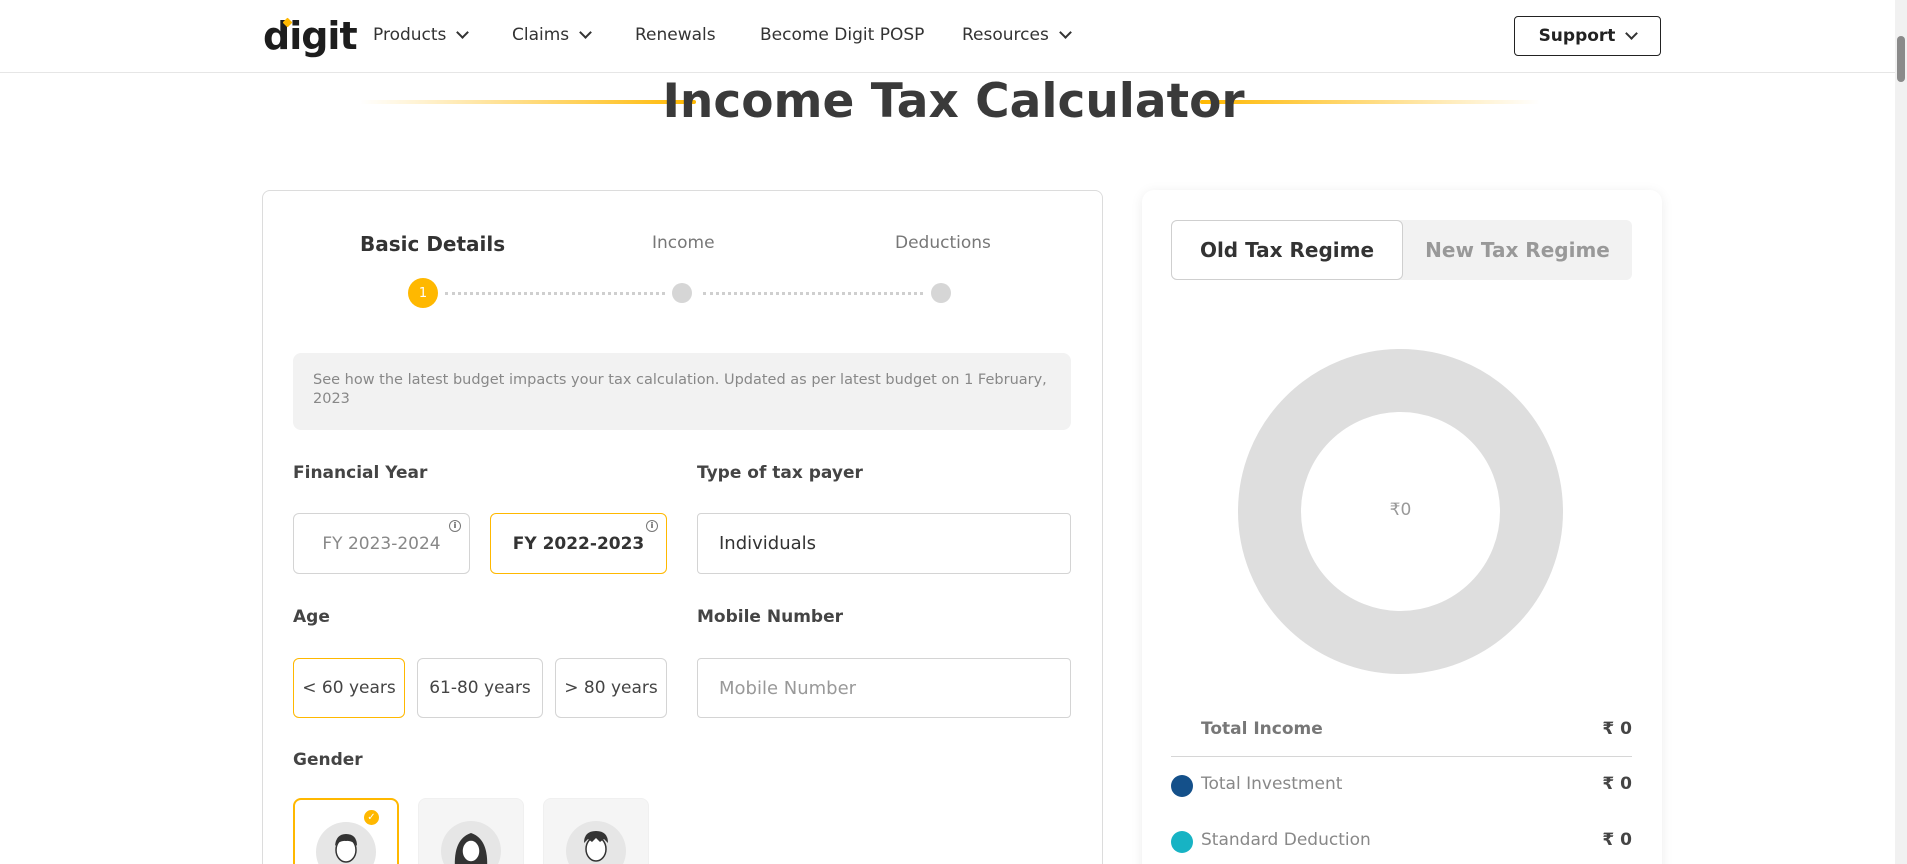  I want to click on fy-option-2022-2023: FY 2022-2023 i, so click(578, 543).